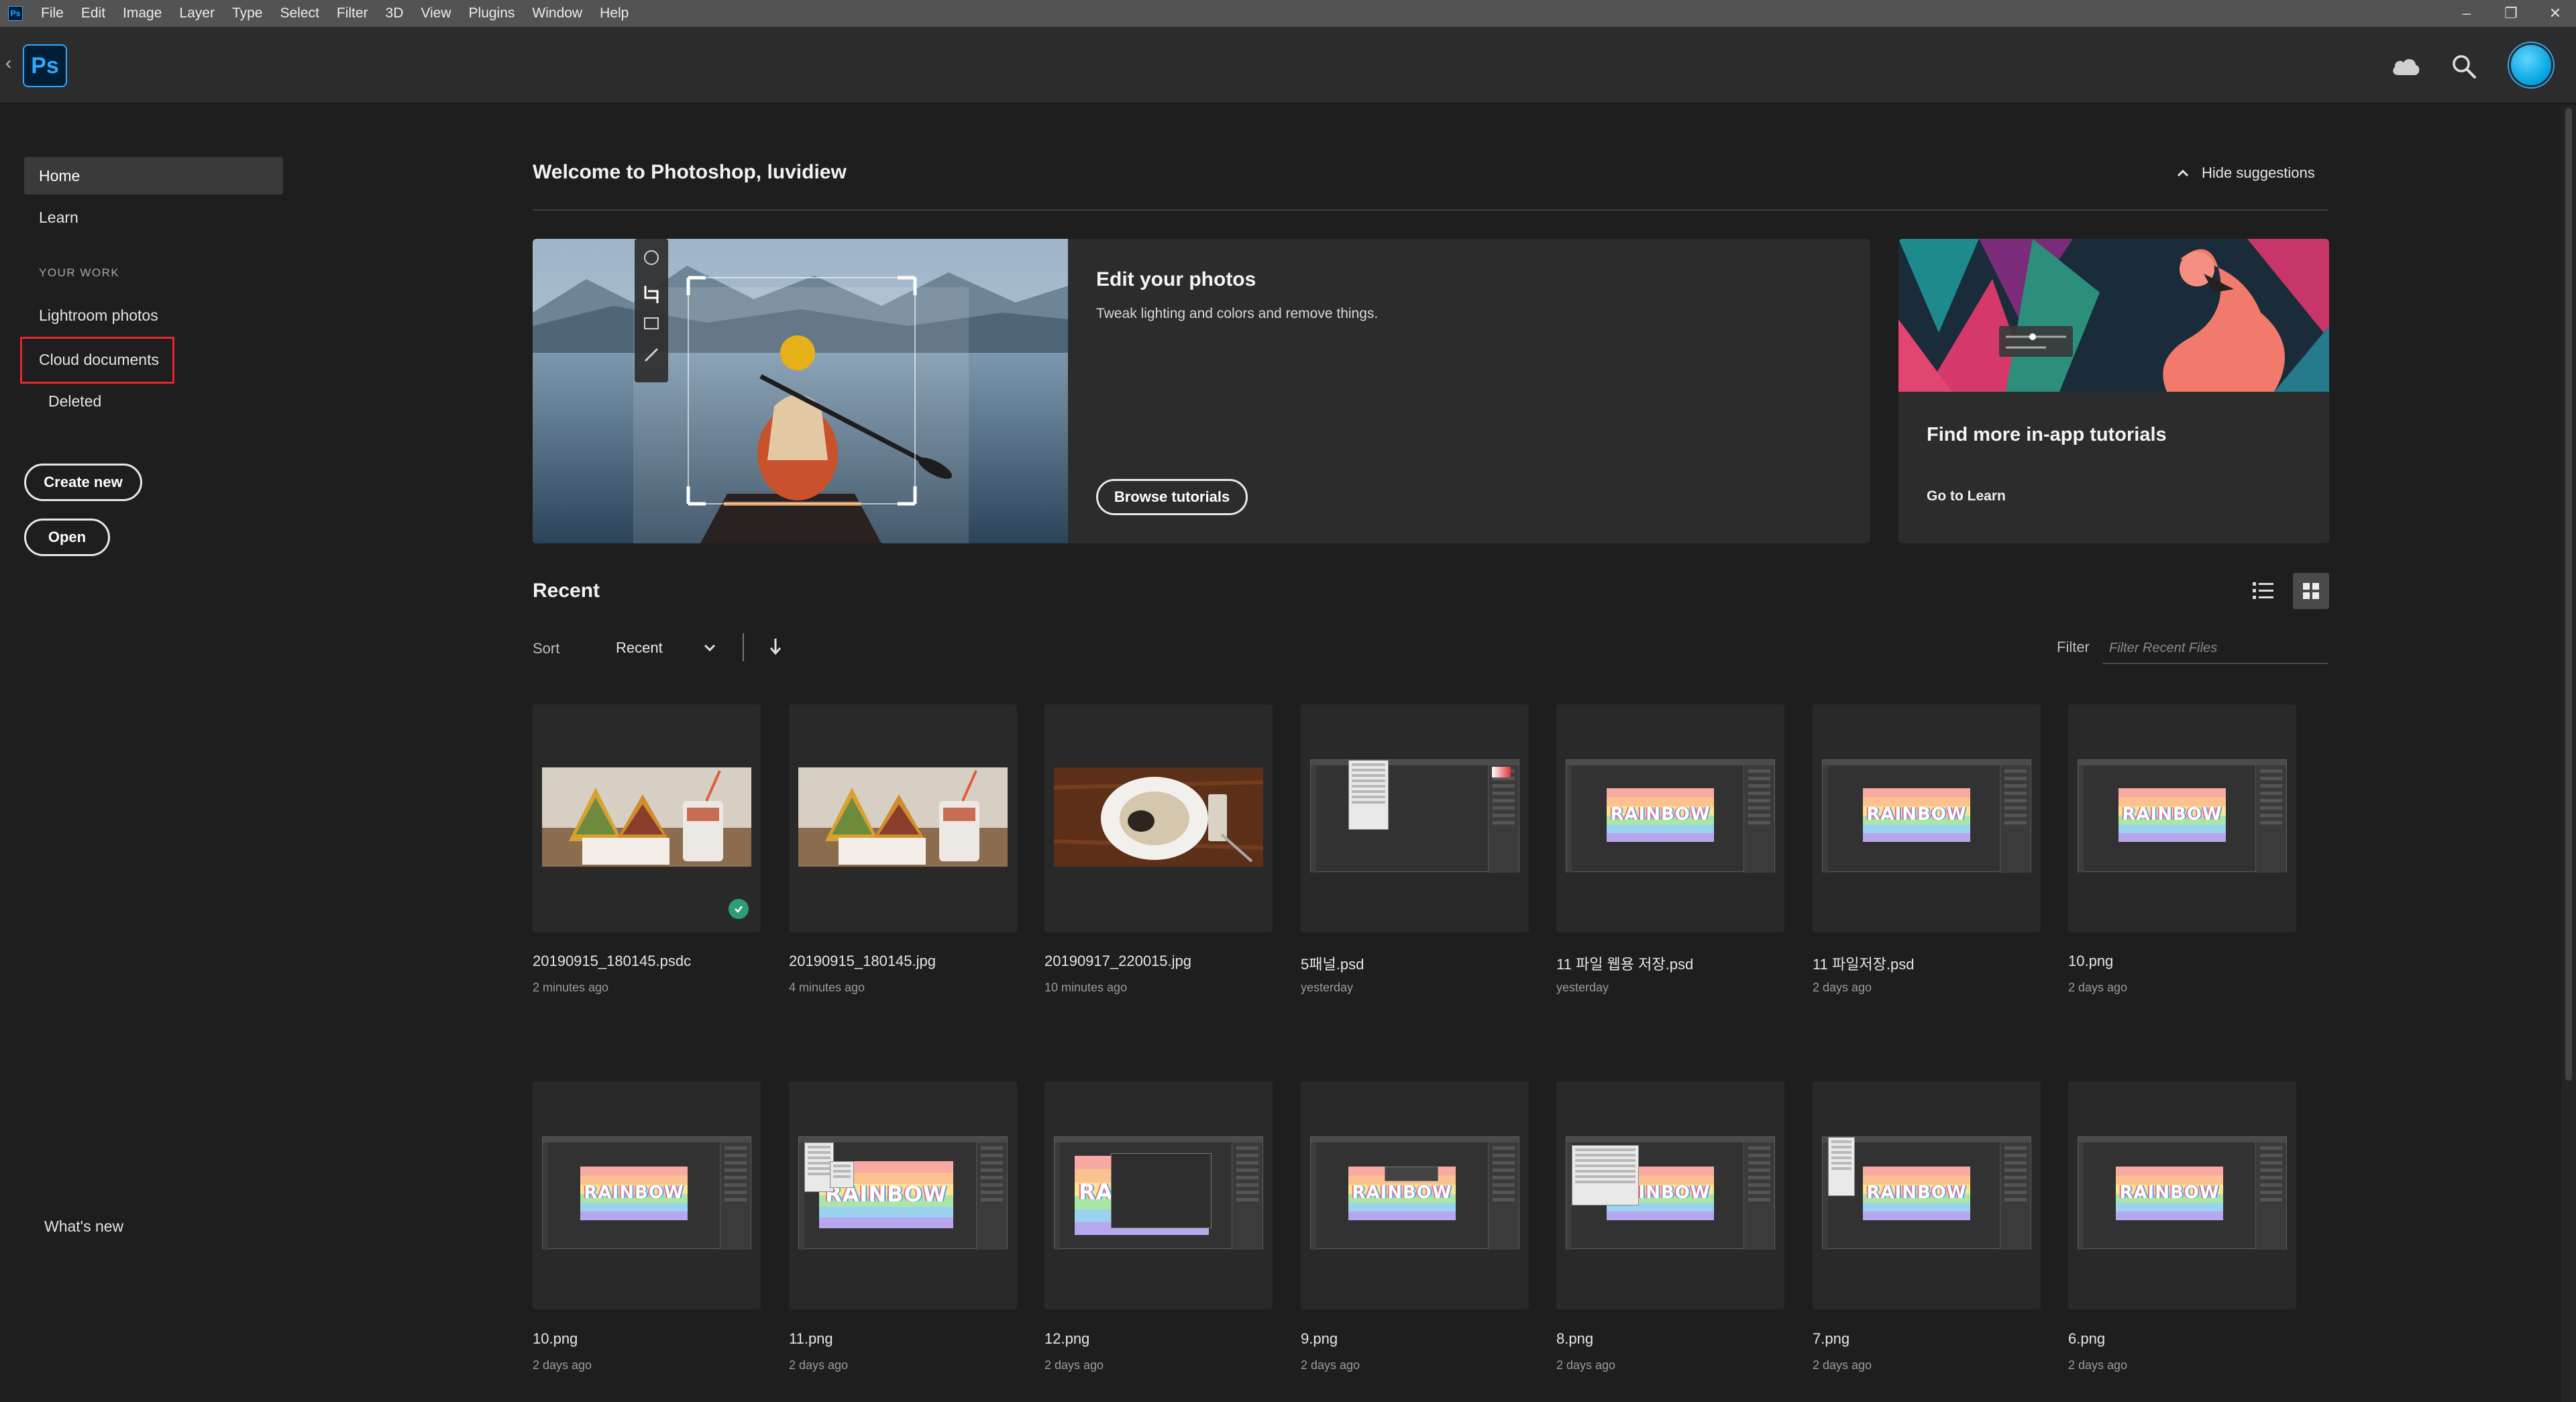 The image size is (2576, 1402). What do you see at coordinates (1421, 964) in the screenshot?
I see `file-name: 5패널.psd` at bounding box center [1421, 964].